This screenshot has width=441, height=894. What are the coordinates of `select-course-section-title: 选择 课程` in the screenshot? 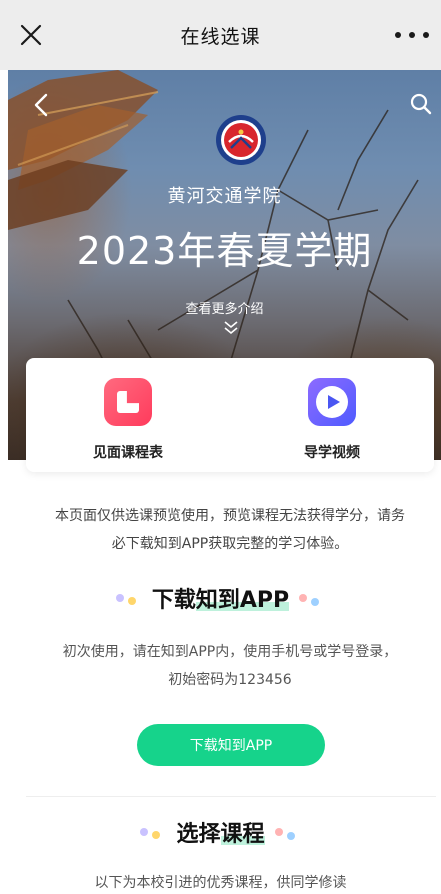 It's located at (220, 832).